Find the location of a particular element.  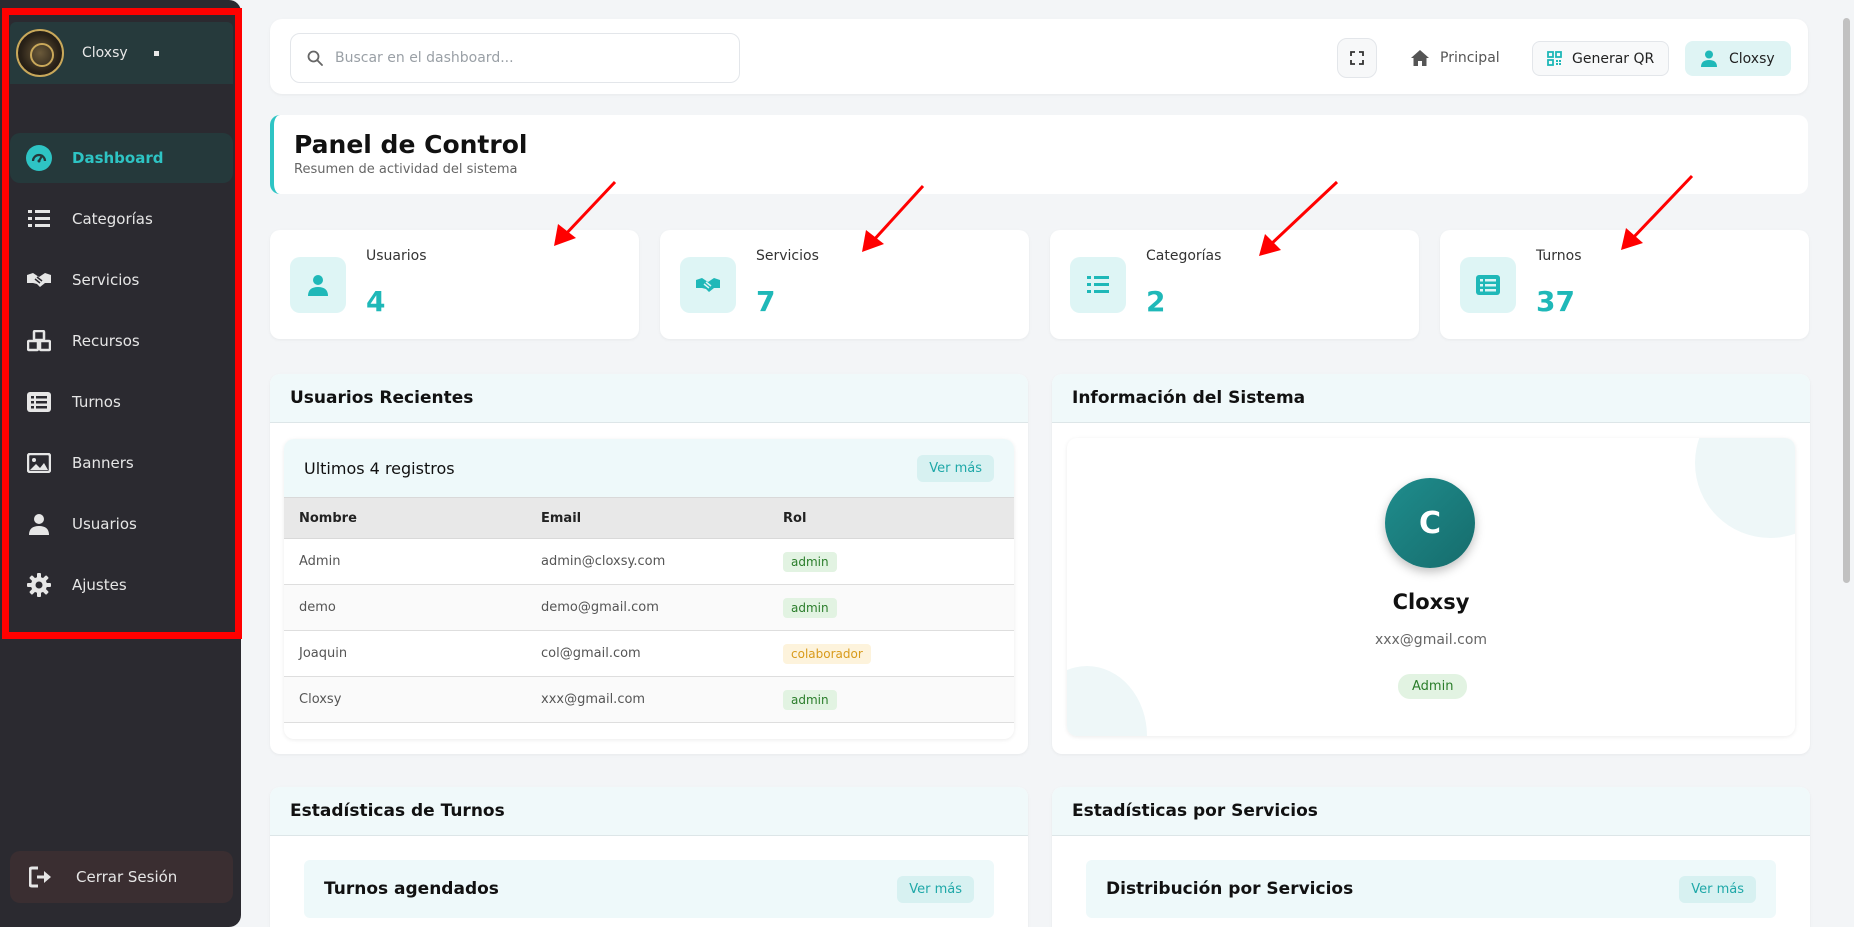

turnos-card: Turnos agendados Ver más is located at coordinates (649, 889).